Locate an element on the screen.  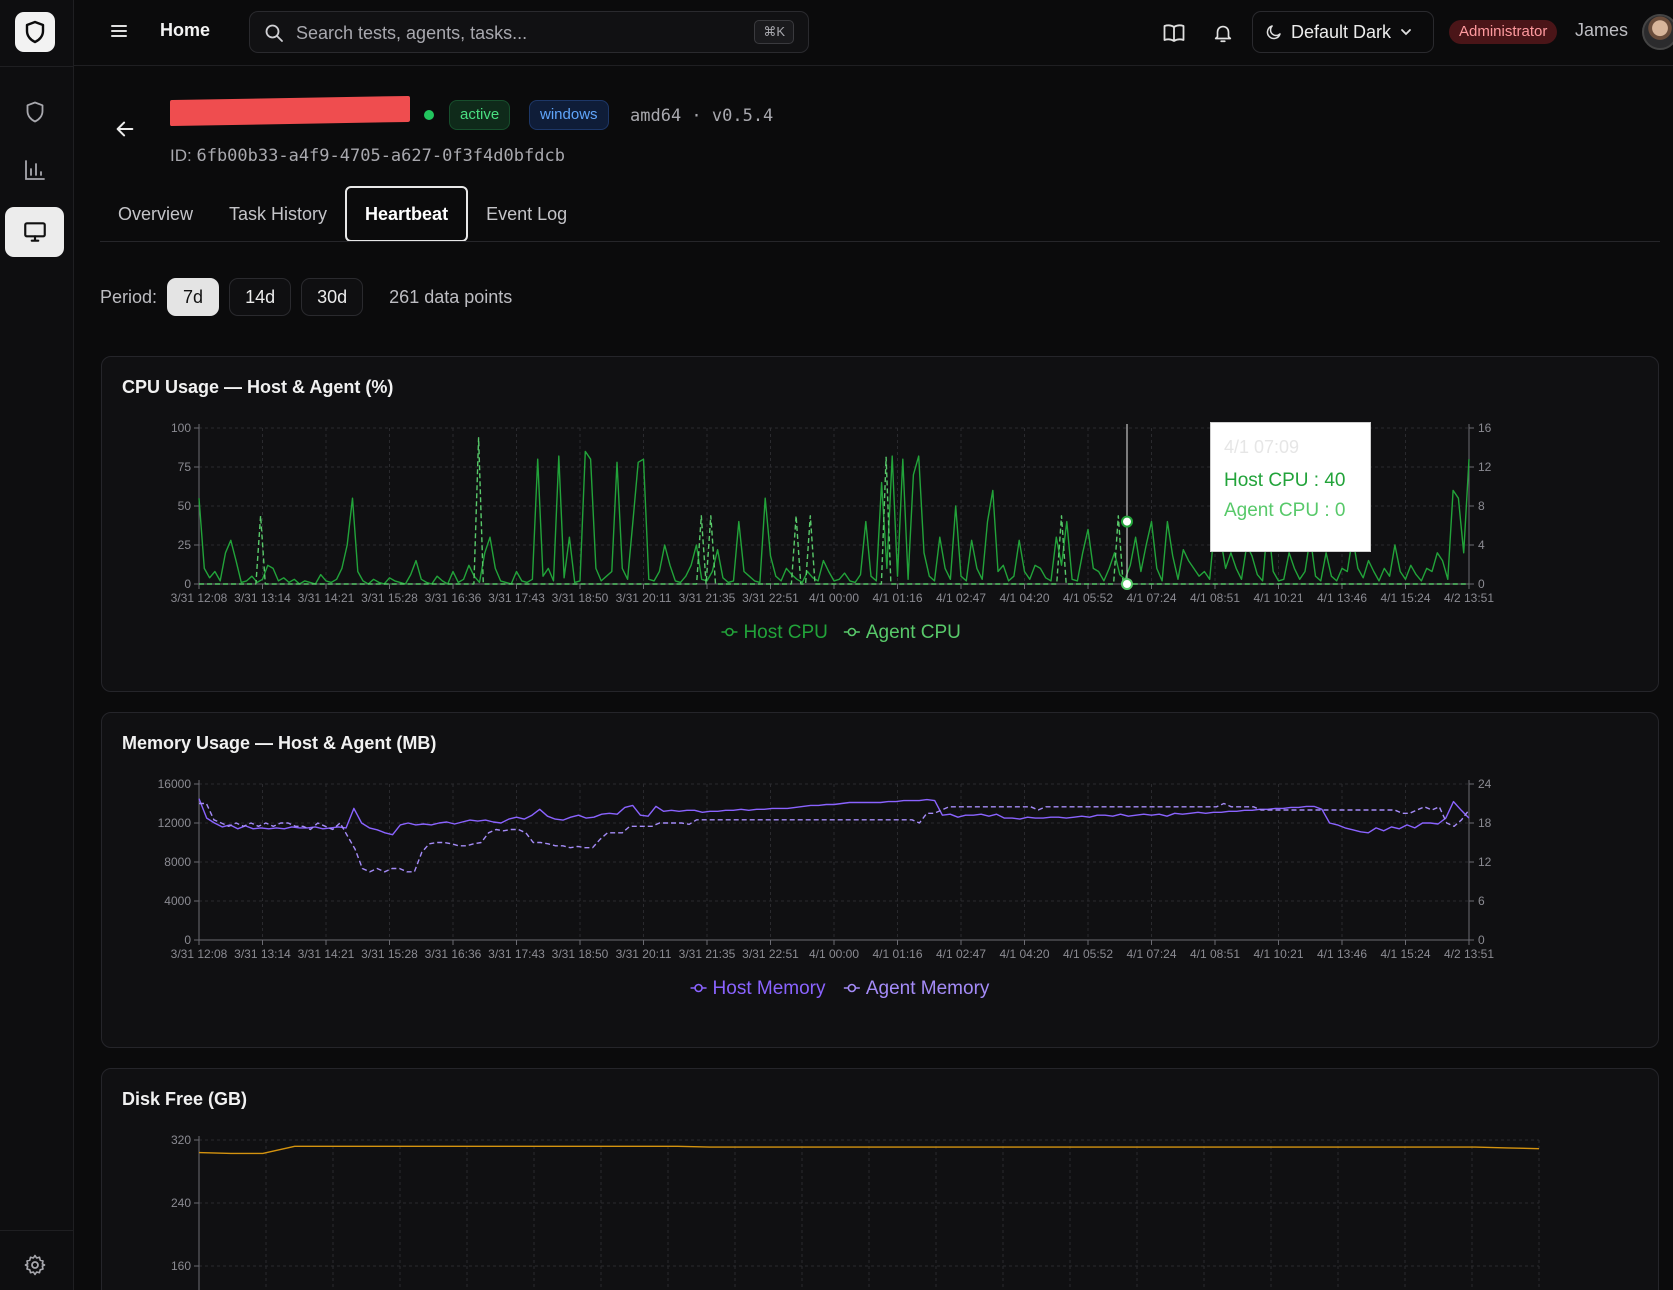
tab-heartbeat: Heartbeat is located at coordinates (407, 214).